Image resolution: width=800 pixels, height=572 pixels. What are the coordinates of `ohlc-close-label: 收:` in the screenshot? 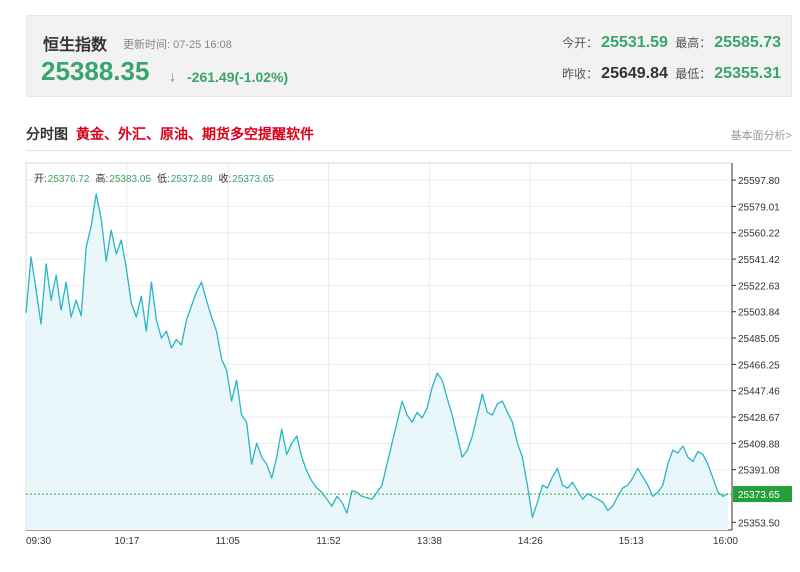 It's located at (225, 178).